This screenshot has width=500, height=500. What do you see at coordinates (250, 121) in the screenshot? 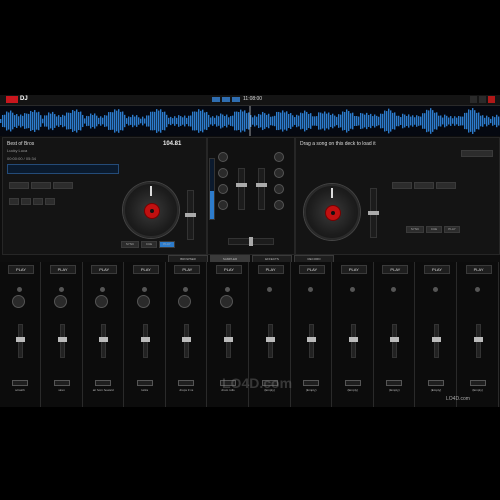
I see `waveform-rhythm-display` at bounding box center [250, 121].